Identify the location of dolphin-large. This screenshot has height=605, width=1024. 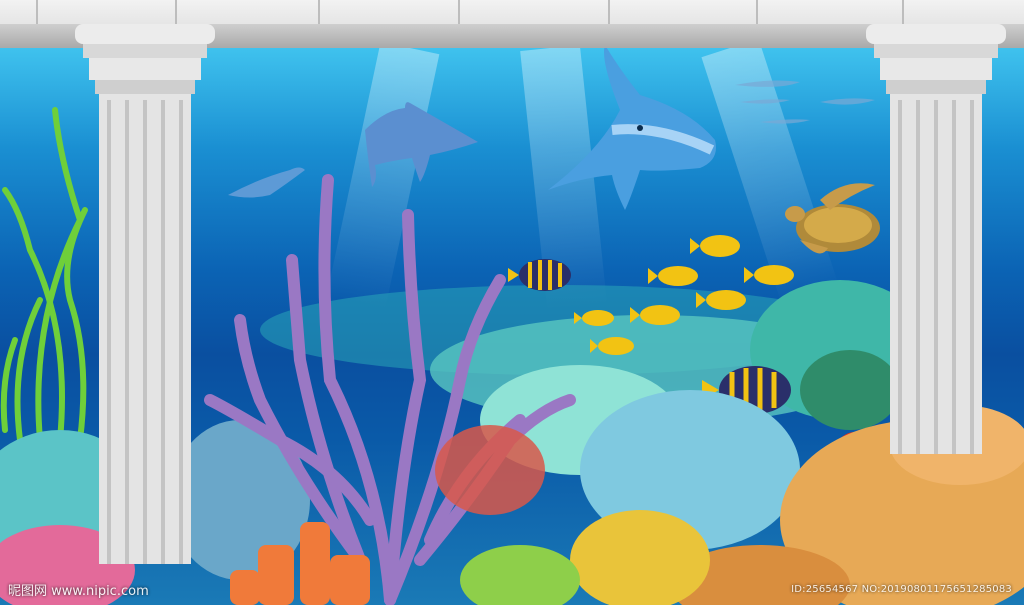
(632, 127).